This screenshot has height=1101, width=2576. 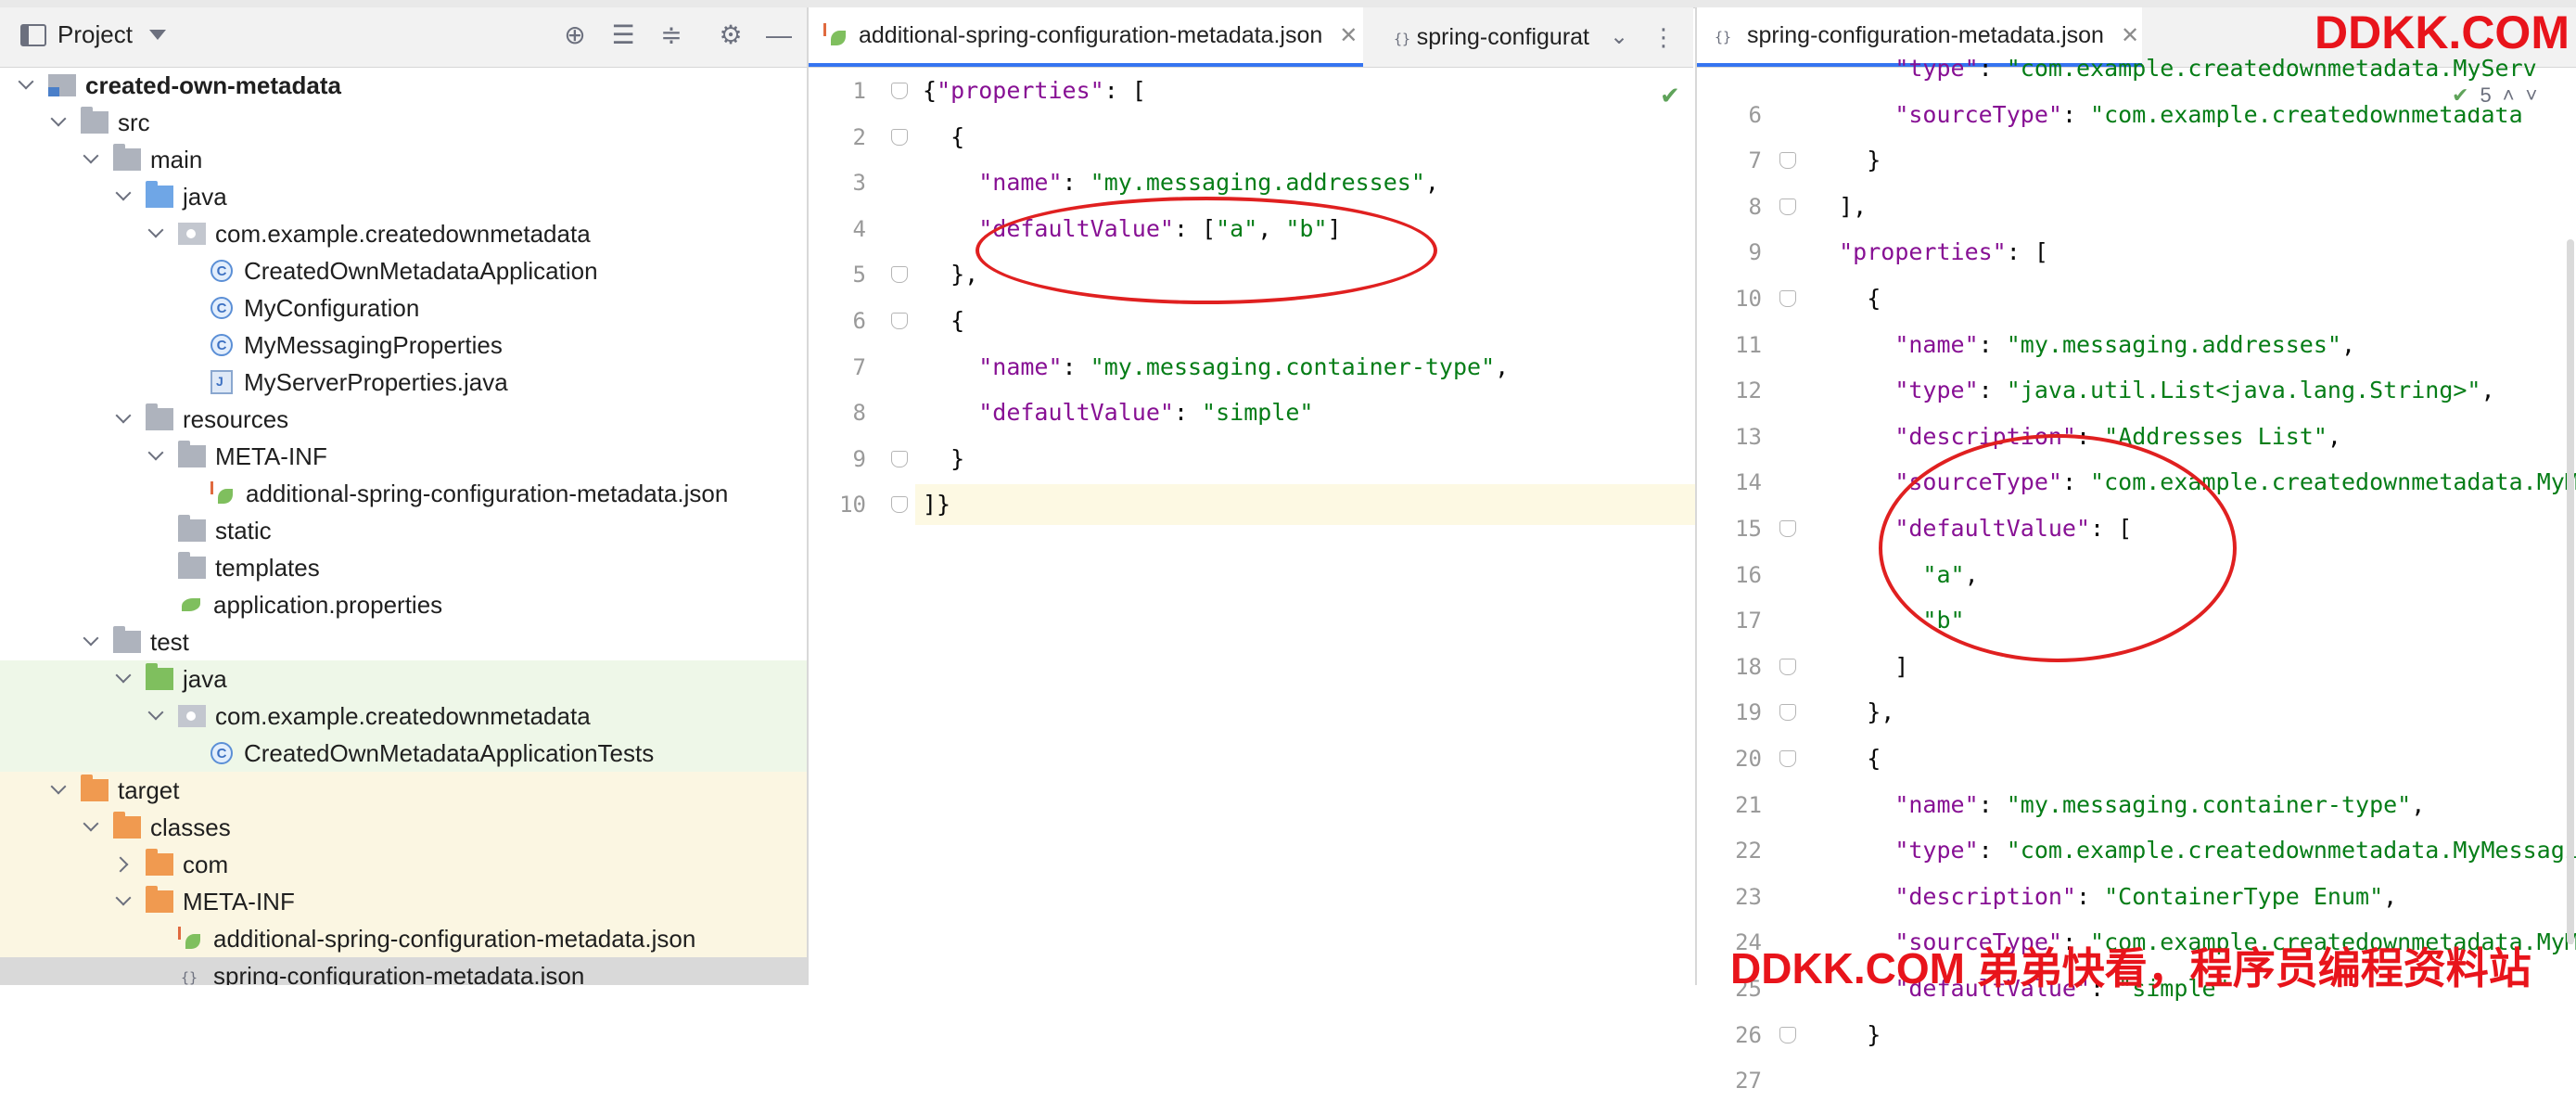 I want to click on tree-item-label: MyConfiguration, so click(x=332, y=307).